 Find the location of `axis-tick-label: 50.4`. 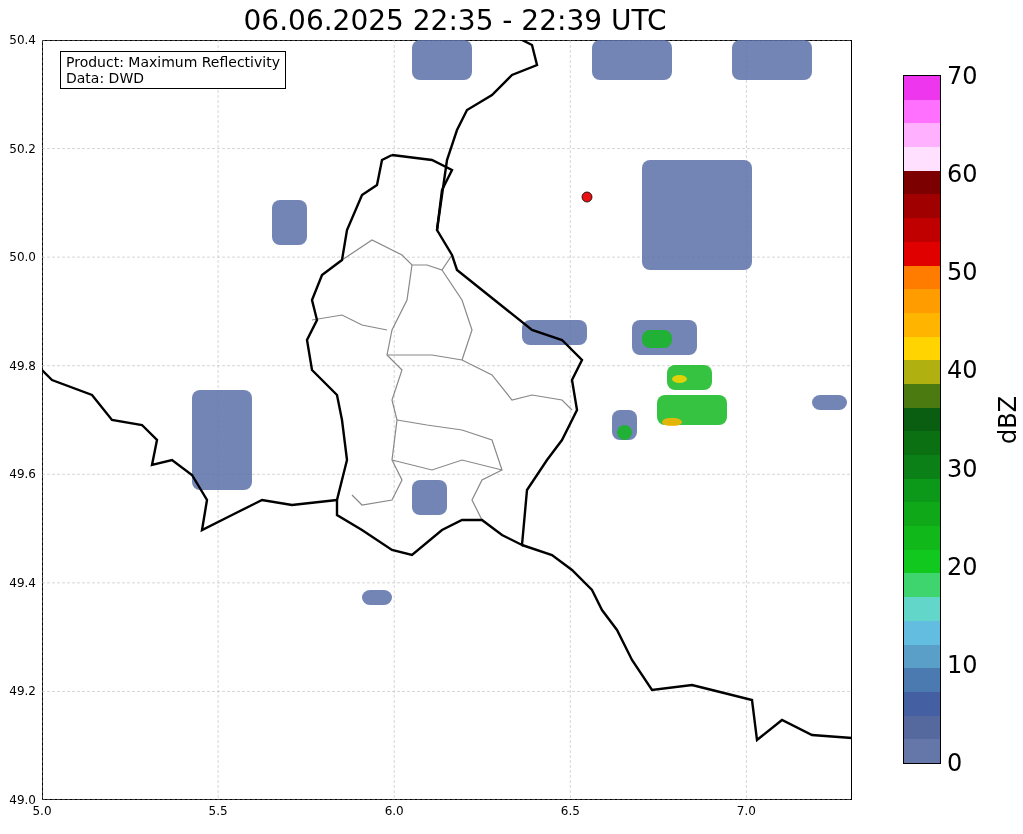

axis-tick-label: 50.4 is located at coordinates (22, 40).